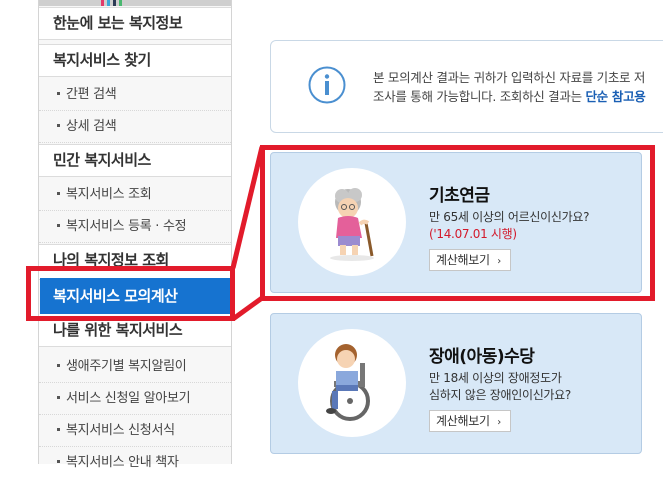  Describe the element at coordinates (247, 234) in the screenshot. I see `highlight-connector` at that location.